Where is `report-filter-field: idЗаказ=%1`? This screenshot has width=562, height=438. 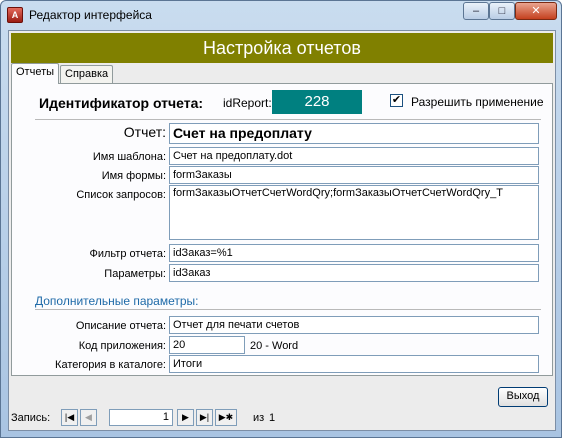 report-filter-field: idЗаказ=%1 is located at coordinates (354, 253).